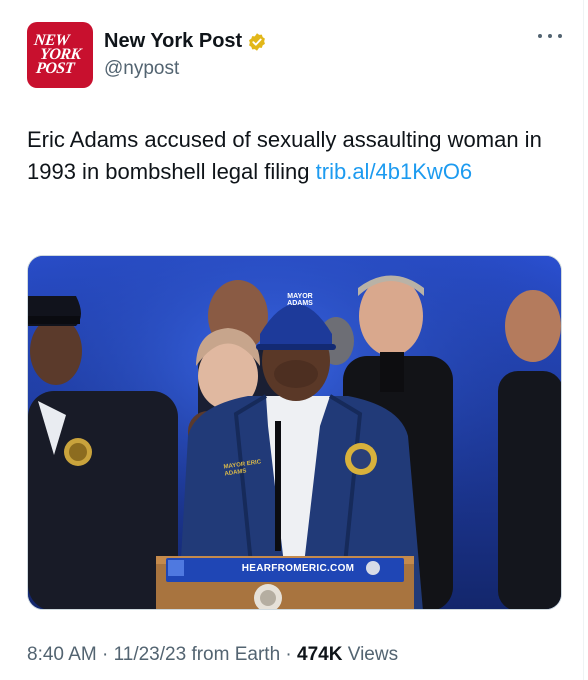 This screenshot has width=588, height=680. What do you see at coordinates (298, 568) in the screenshot?
I see `podium-sign: HEARFROMERIC.COM` at bounding box center [298, 568].